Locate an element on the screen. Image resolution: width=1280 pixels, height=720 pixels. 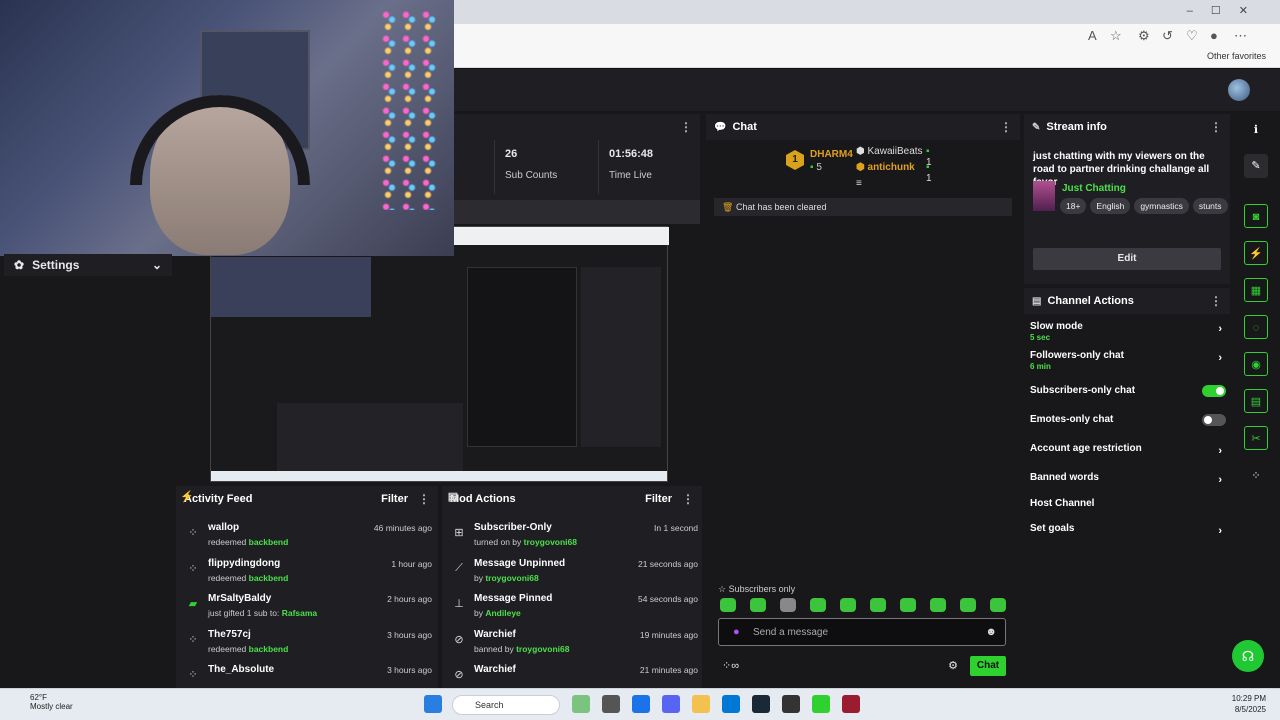
document-icon: ▦ is located at coordinates (1256, 290).